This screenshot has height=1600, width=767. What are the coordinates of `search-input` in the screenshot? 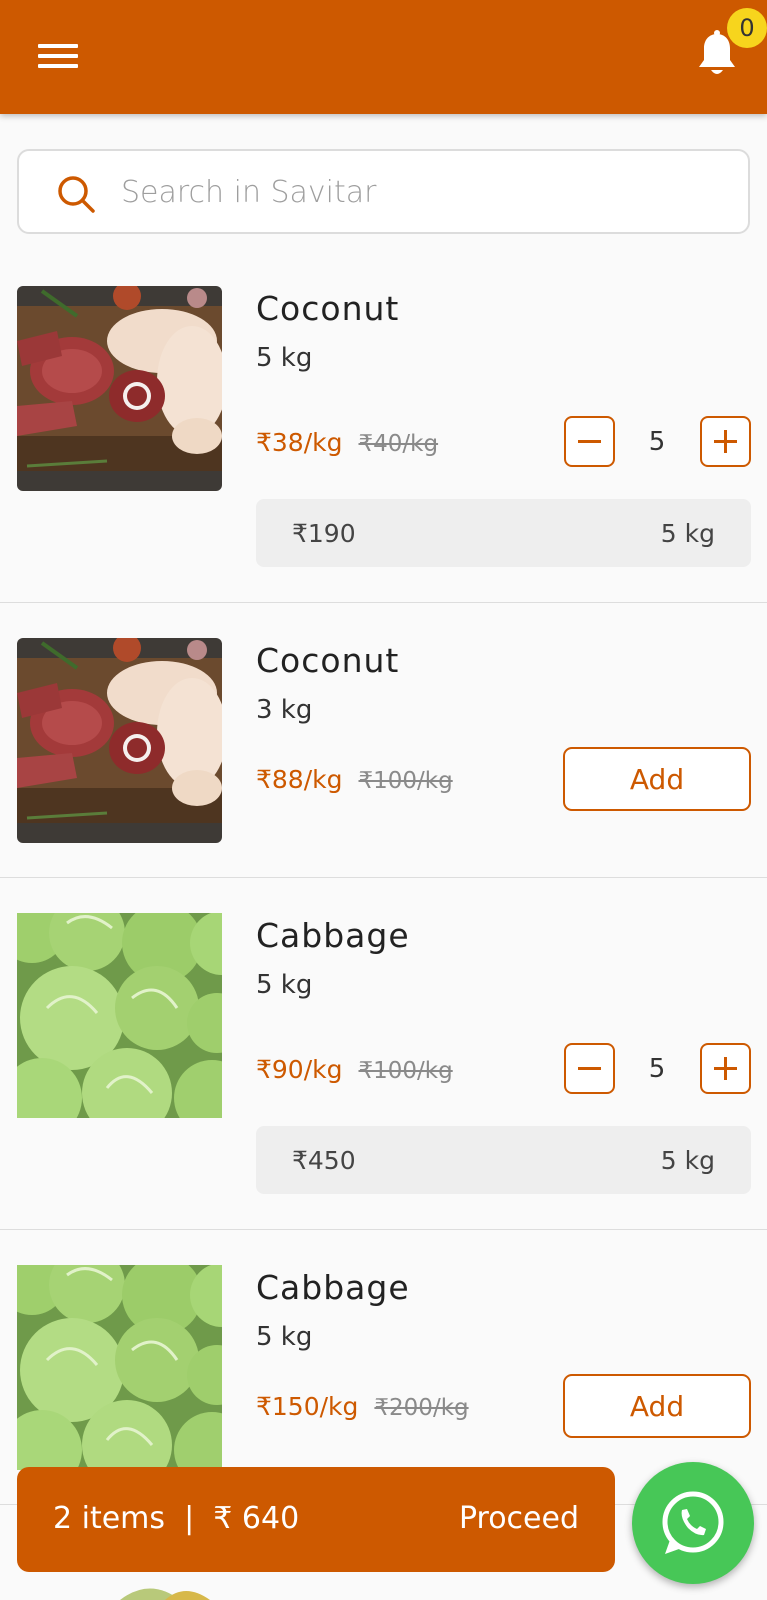 It's located at (401, 192).